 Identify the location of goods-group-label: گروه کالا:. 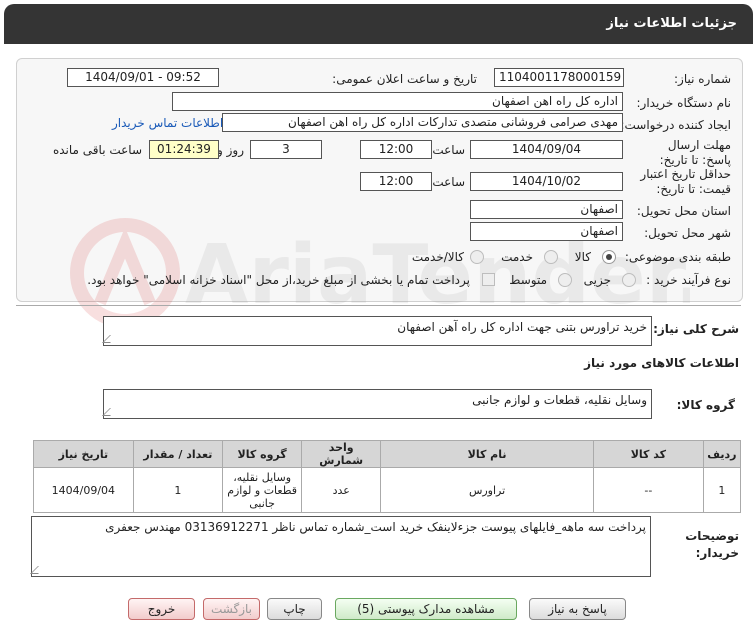
(705, 405).